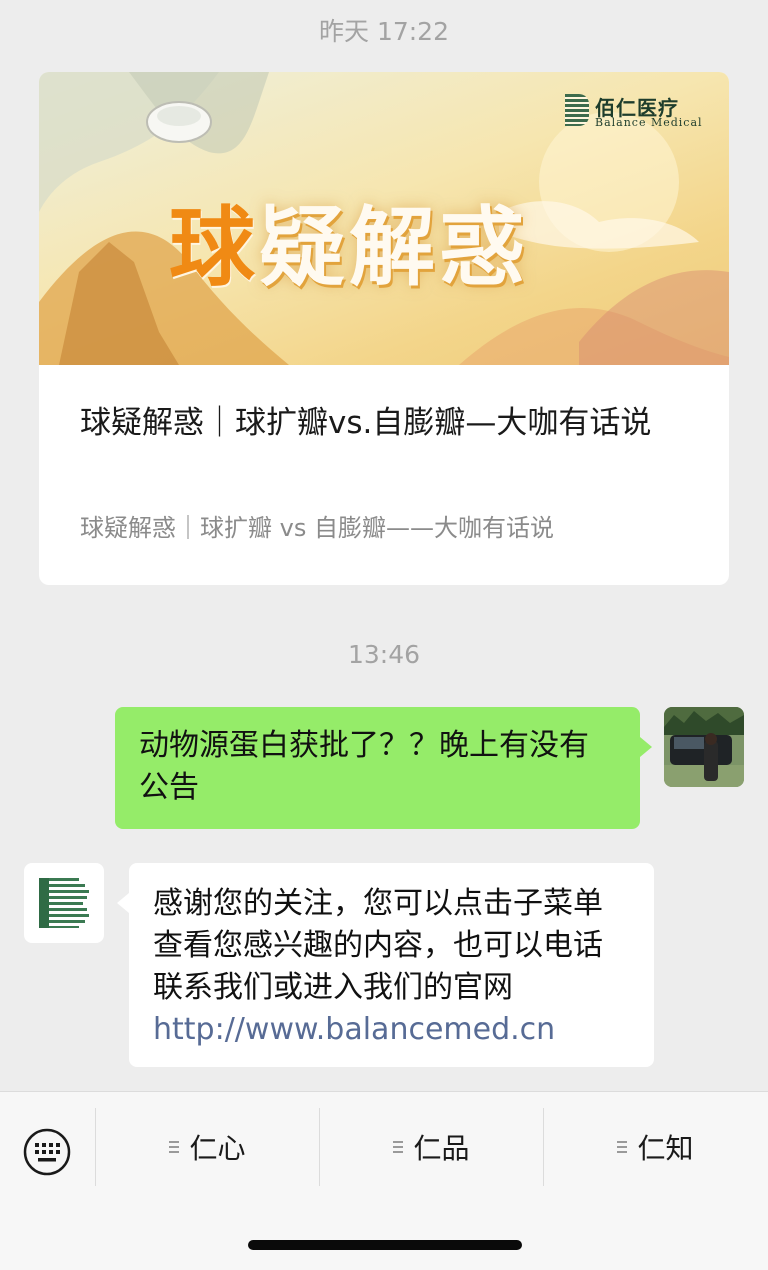 This screenshot has width=768, height=1270. Describe the element at coordinates (217, 1148) in the screenshot. I see `menu-item-label: 仁心` at that location.